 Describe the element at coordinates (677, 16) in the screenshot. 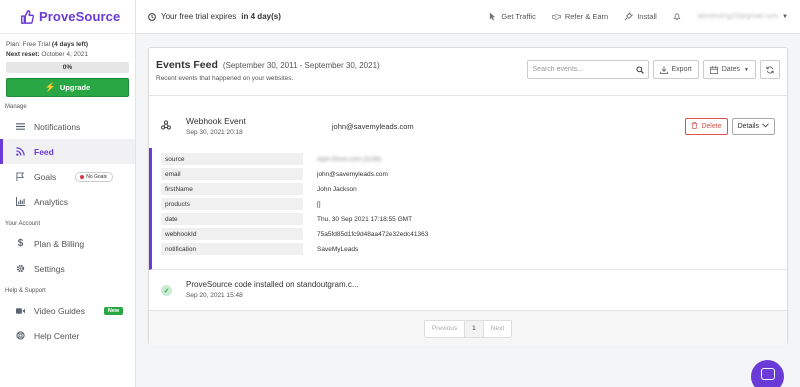

I see `notifications-bell-button` at that location.